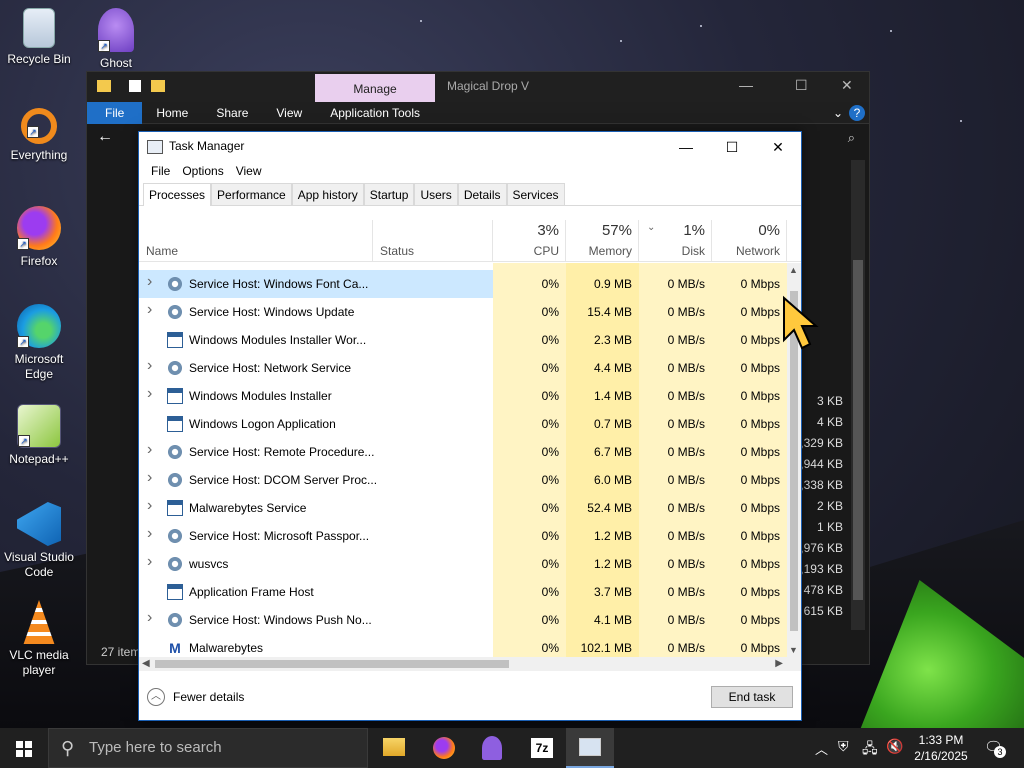  I want to click on ribbon-tab-home: Home, so click(172, 113).